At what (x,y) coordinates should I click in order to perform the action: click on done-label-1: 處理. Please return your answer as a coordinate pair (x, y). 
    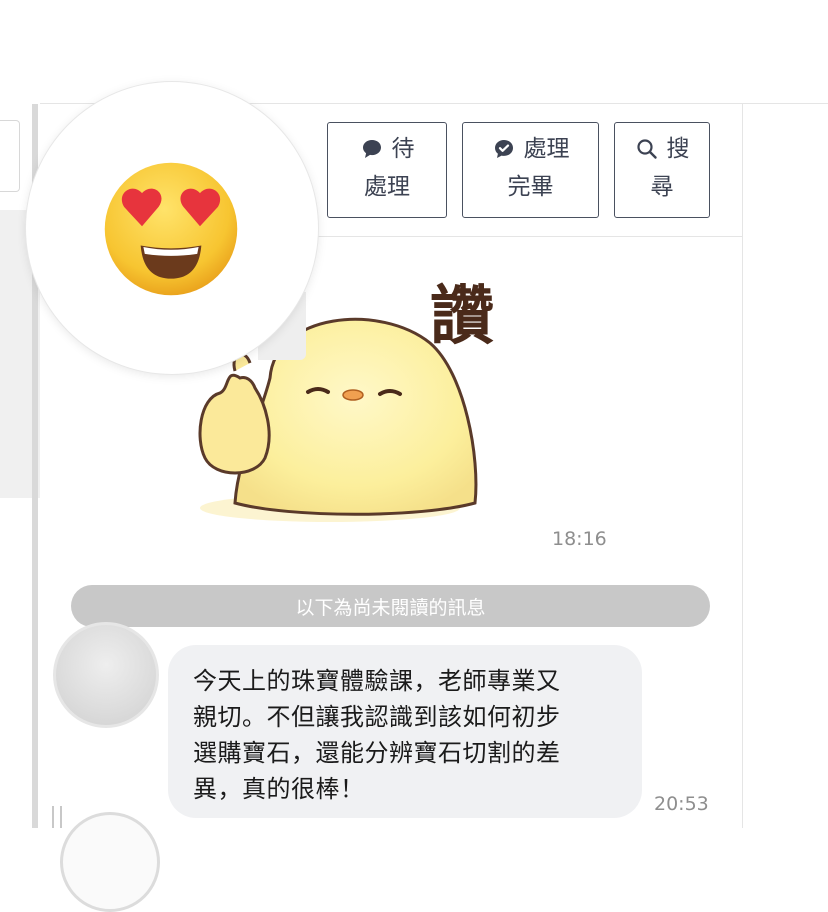
    Looking at the image, I should click on (546, 149).